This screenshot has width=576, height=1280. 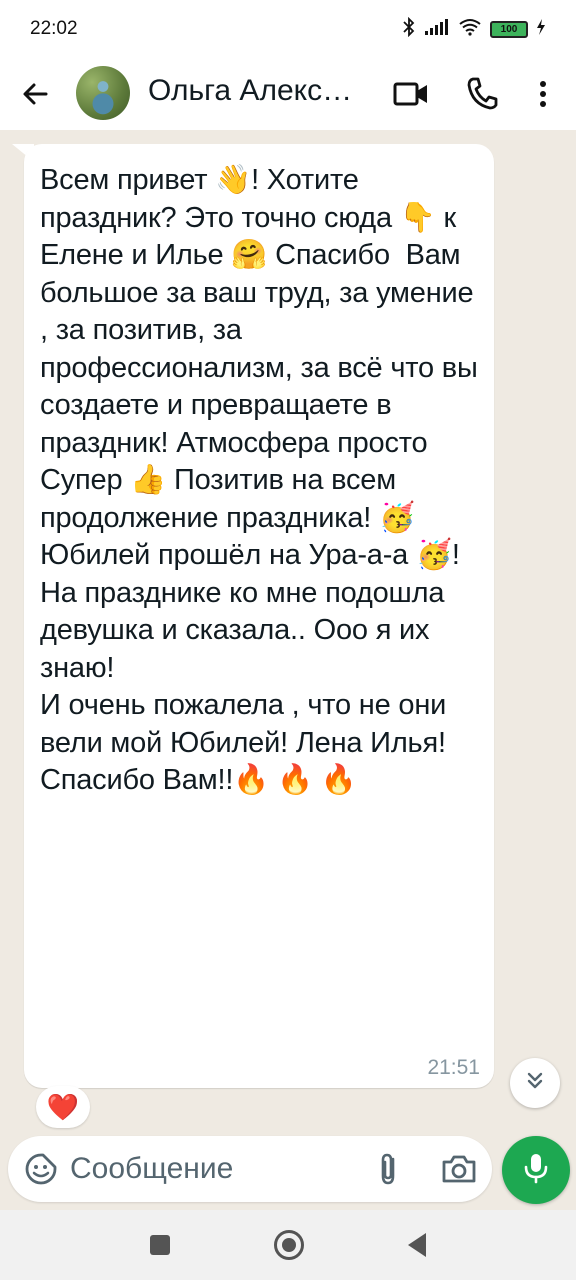 I want to click on microphone-icon, so click(x=536, y=1170).